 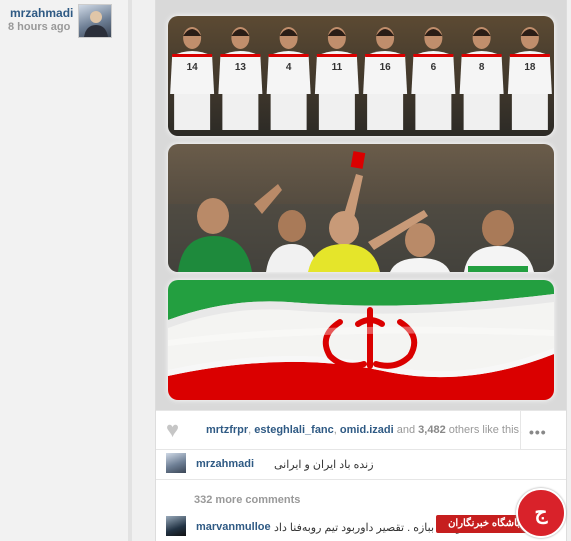 I want to click on likes-divider, so click(x=520, y=430).